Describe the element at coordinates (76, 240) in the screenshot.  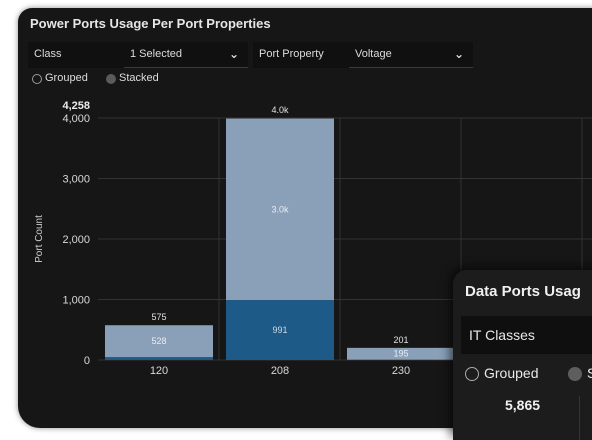
I see `y-tick-label: 2,000` at that location.